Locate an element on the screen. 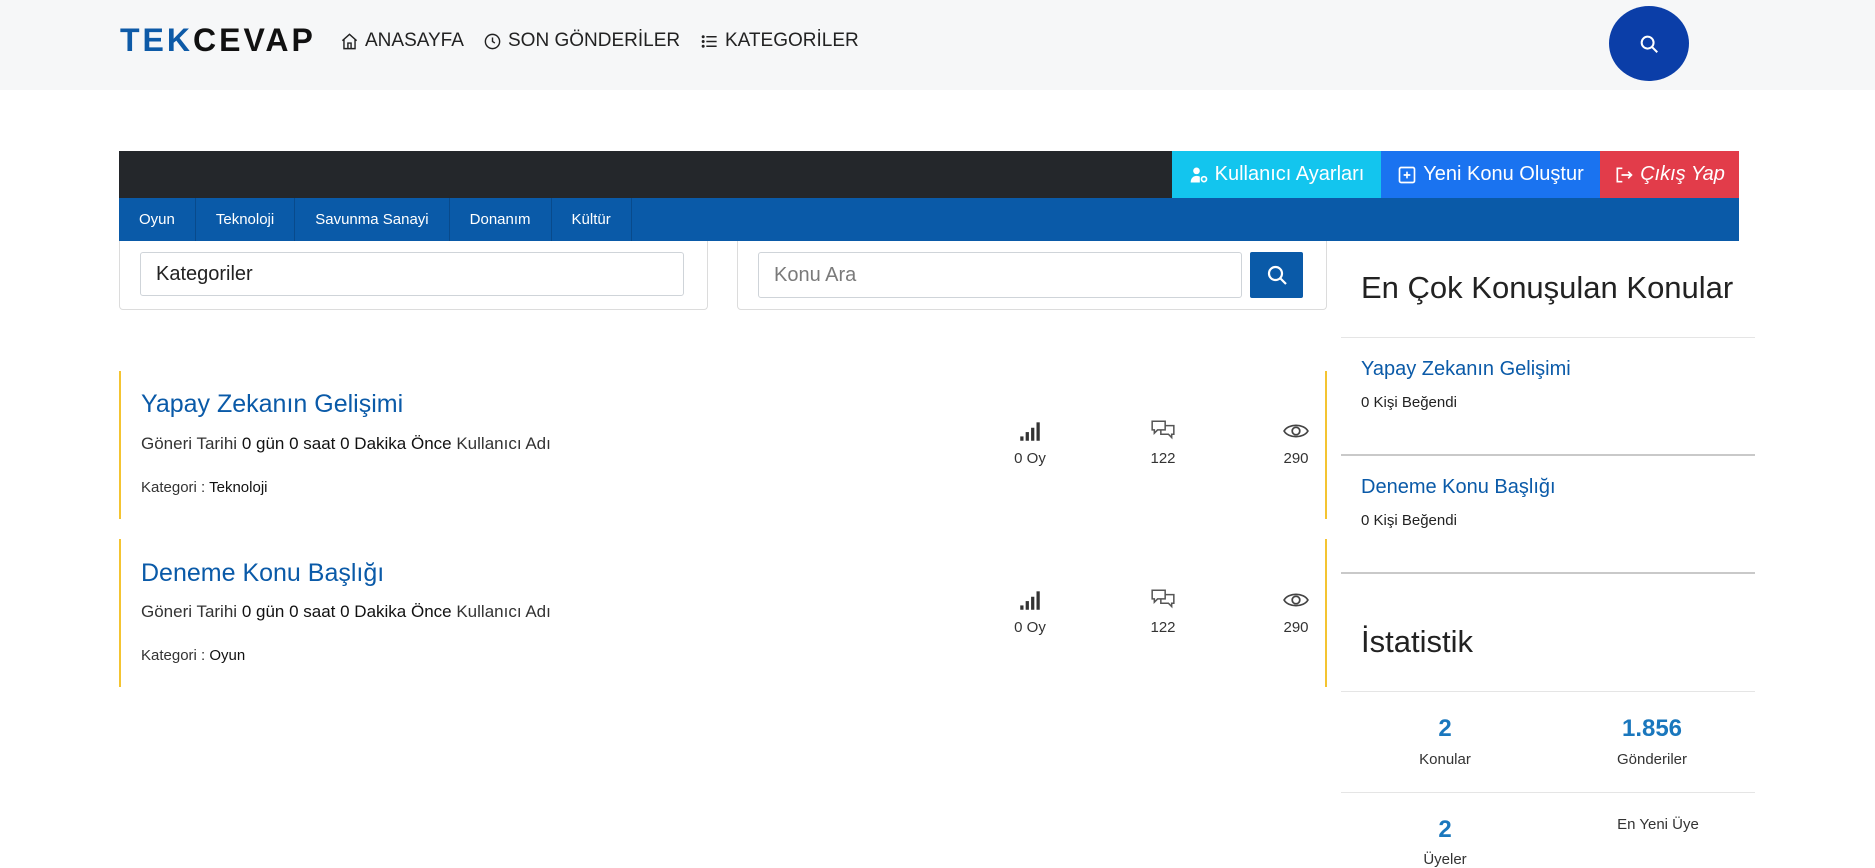  topic-category: Kategori : Teknoloji is located at coordinates (204, 487).